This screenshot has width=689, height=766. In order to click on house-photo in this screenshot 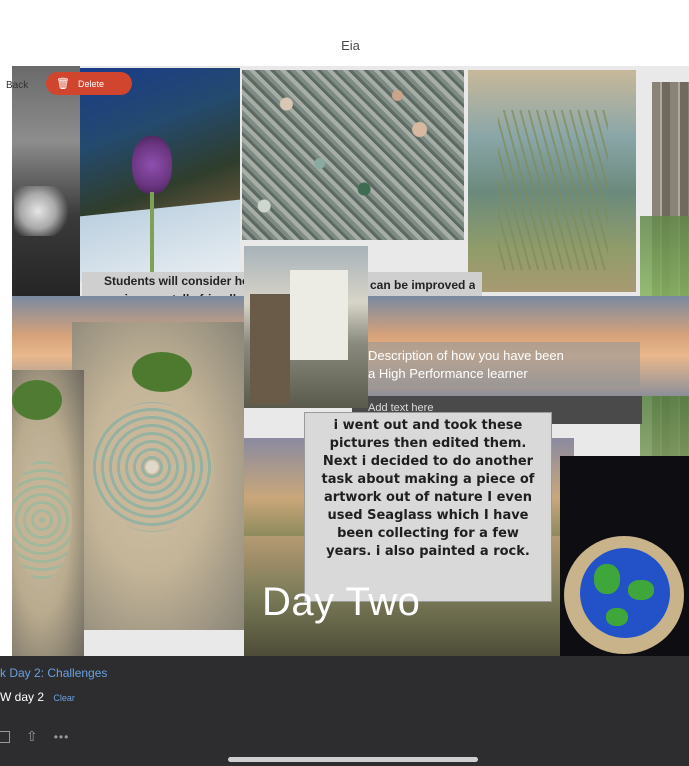, I will do `click(306, 327)`.